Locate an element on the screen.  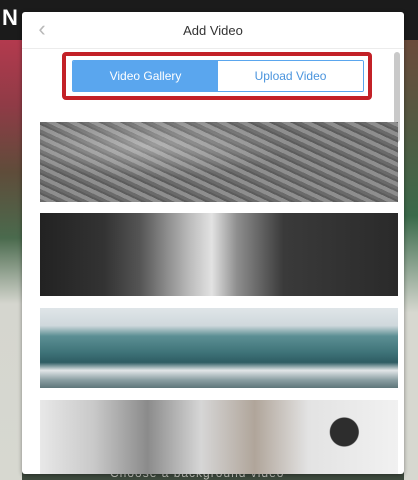
video-thumbnail-ocean-waves is located at coordinates (219, 348).